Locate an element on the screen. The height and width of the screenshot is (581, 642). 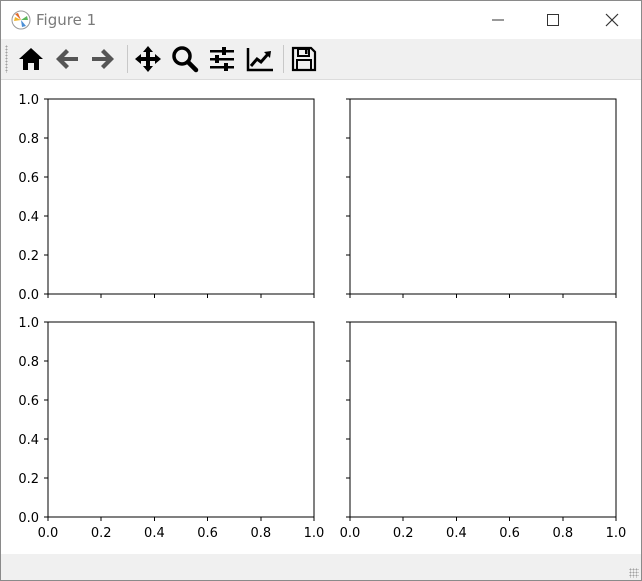
move-icon is located at coordinates (148, 59).